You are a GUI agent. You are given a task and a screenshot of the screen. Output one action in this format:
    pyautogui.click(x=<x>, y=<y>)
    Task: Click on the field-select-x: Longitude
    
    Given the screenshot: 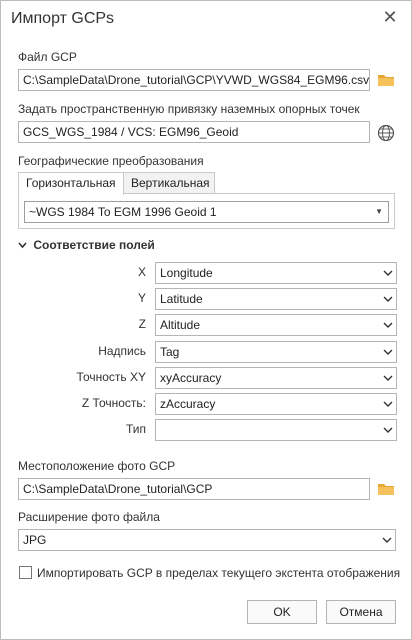 What is the action you would take?
    pyautogui.click(x=276, y=273)
    